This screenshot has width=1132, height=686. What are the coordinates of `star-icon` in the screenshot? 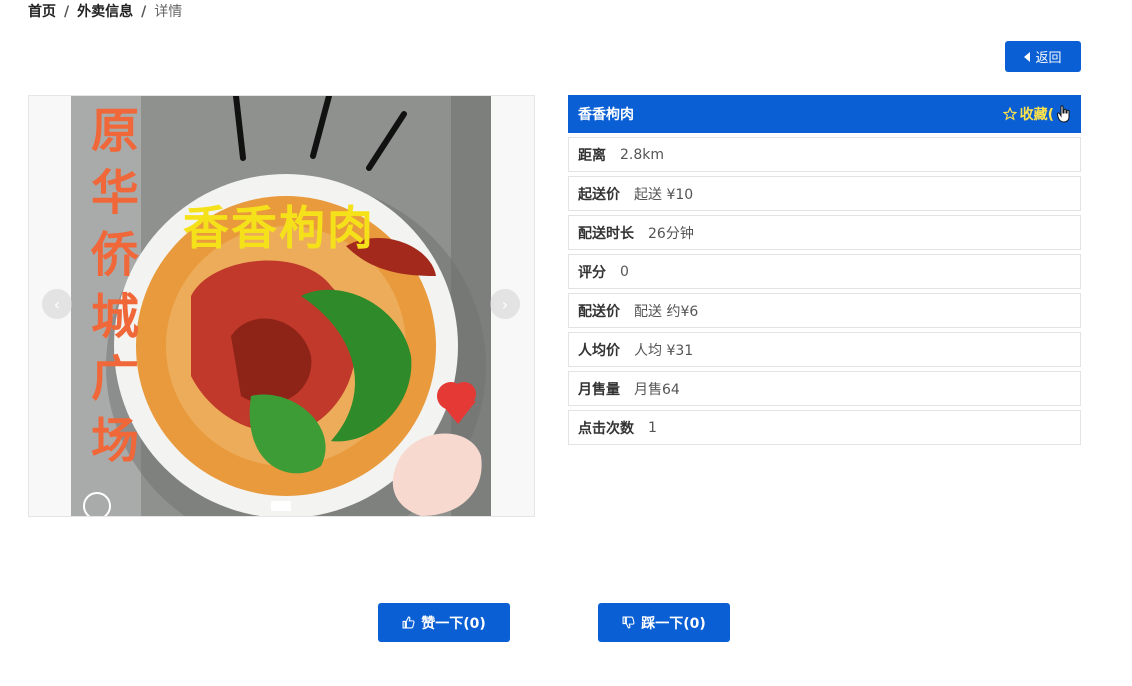 It's located at (1009, 114).